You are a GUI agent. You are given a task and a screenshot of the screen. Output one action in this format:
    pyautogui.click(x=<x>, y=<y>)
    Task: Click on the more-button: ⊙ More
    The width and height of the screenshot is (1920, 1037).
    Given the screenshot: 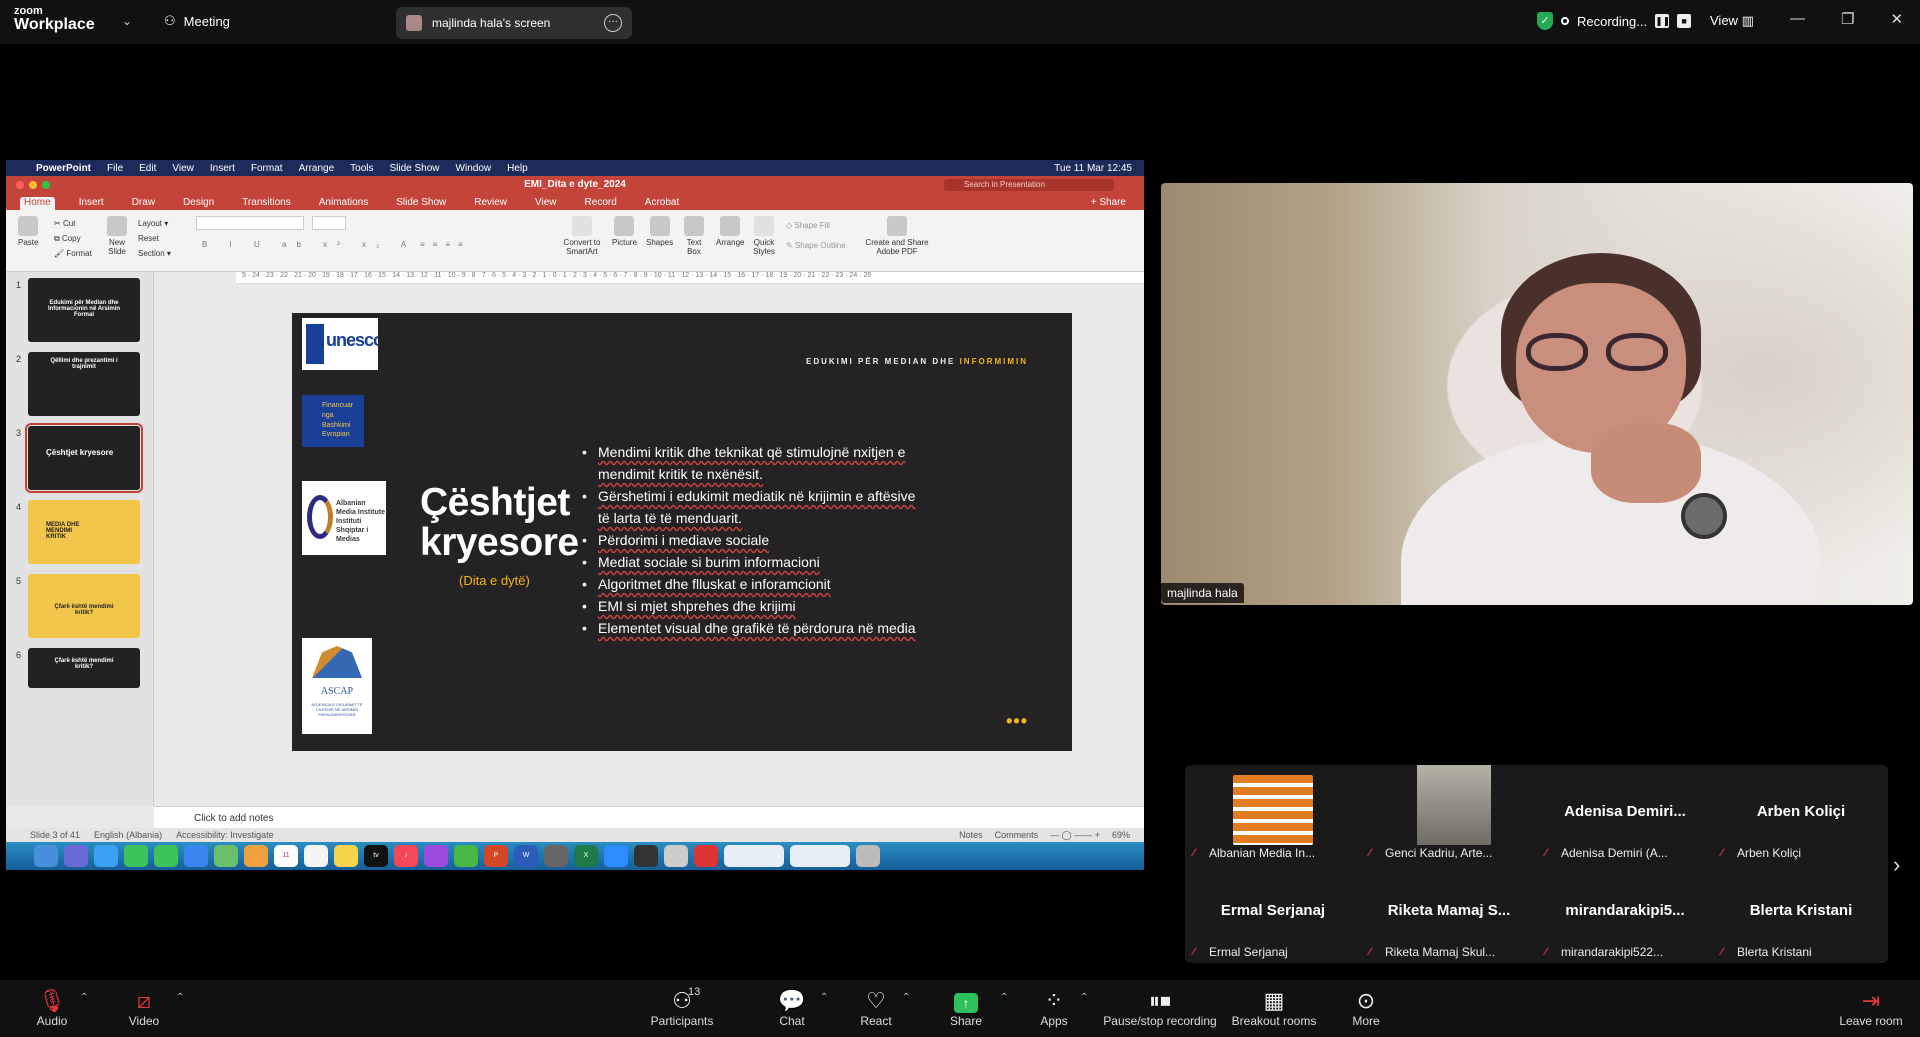 What is the action you would take?
    pyautogui.click(x=1366, y=1008)
    